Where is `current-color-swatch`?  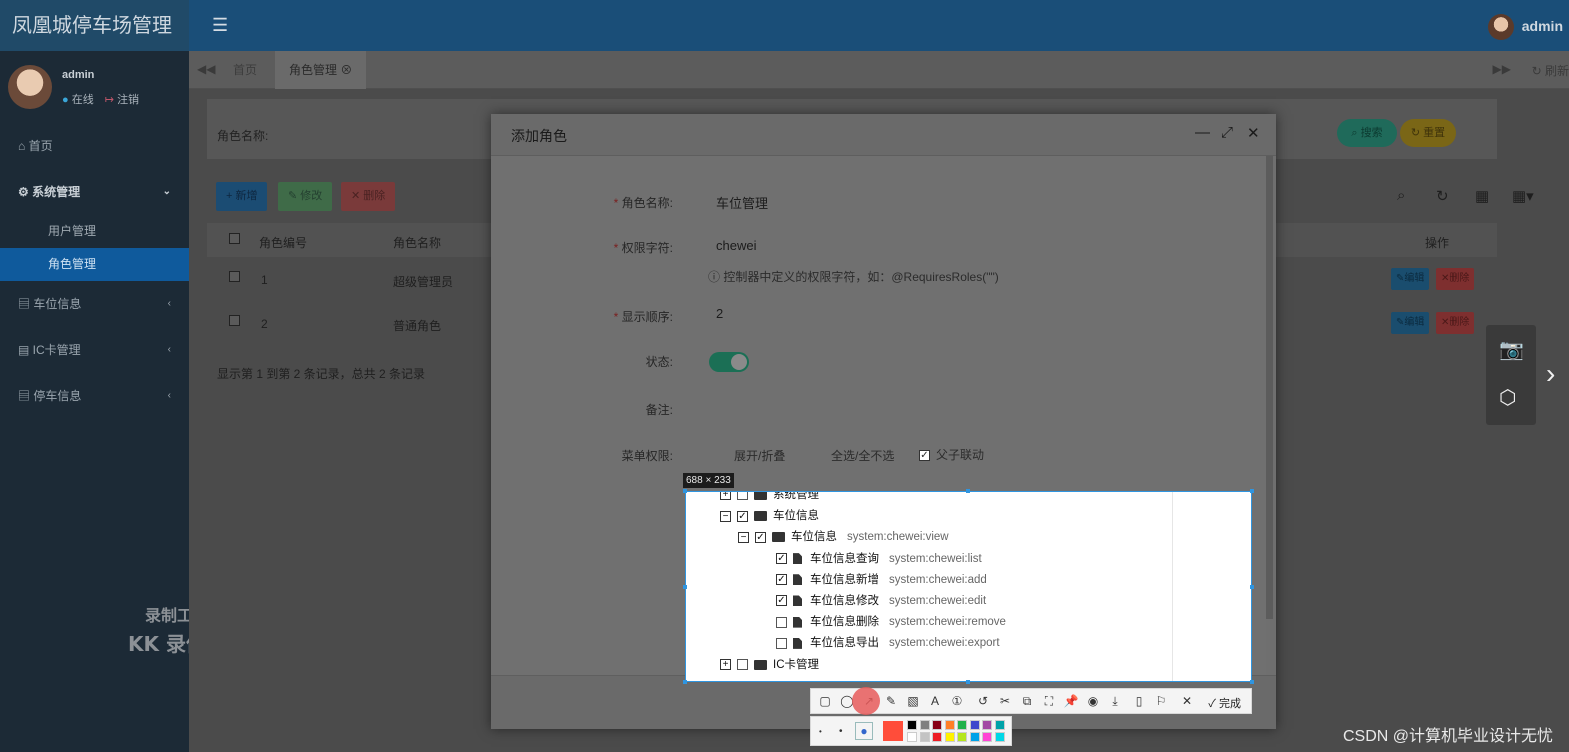 current-color-swatch is located at coordinates (893, 731).